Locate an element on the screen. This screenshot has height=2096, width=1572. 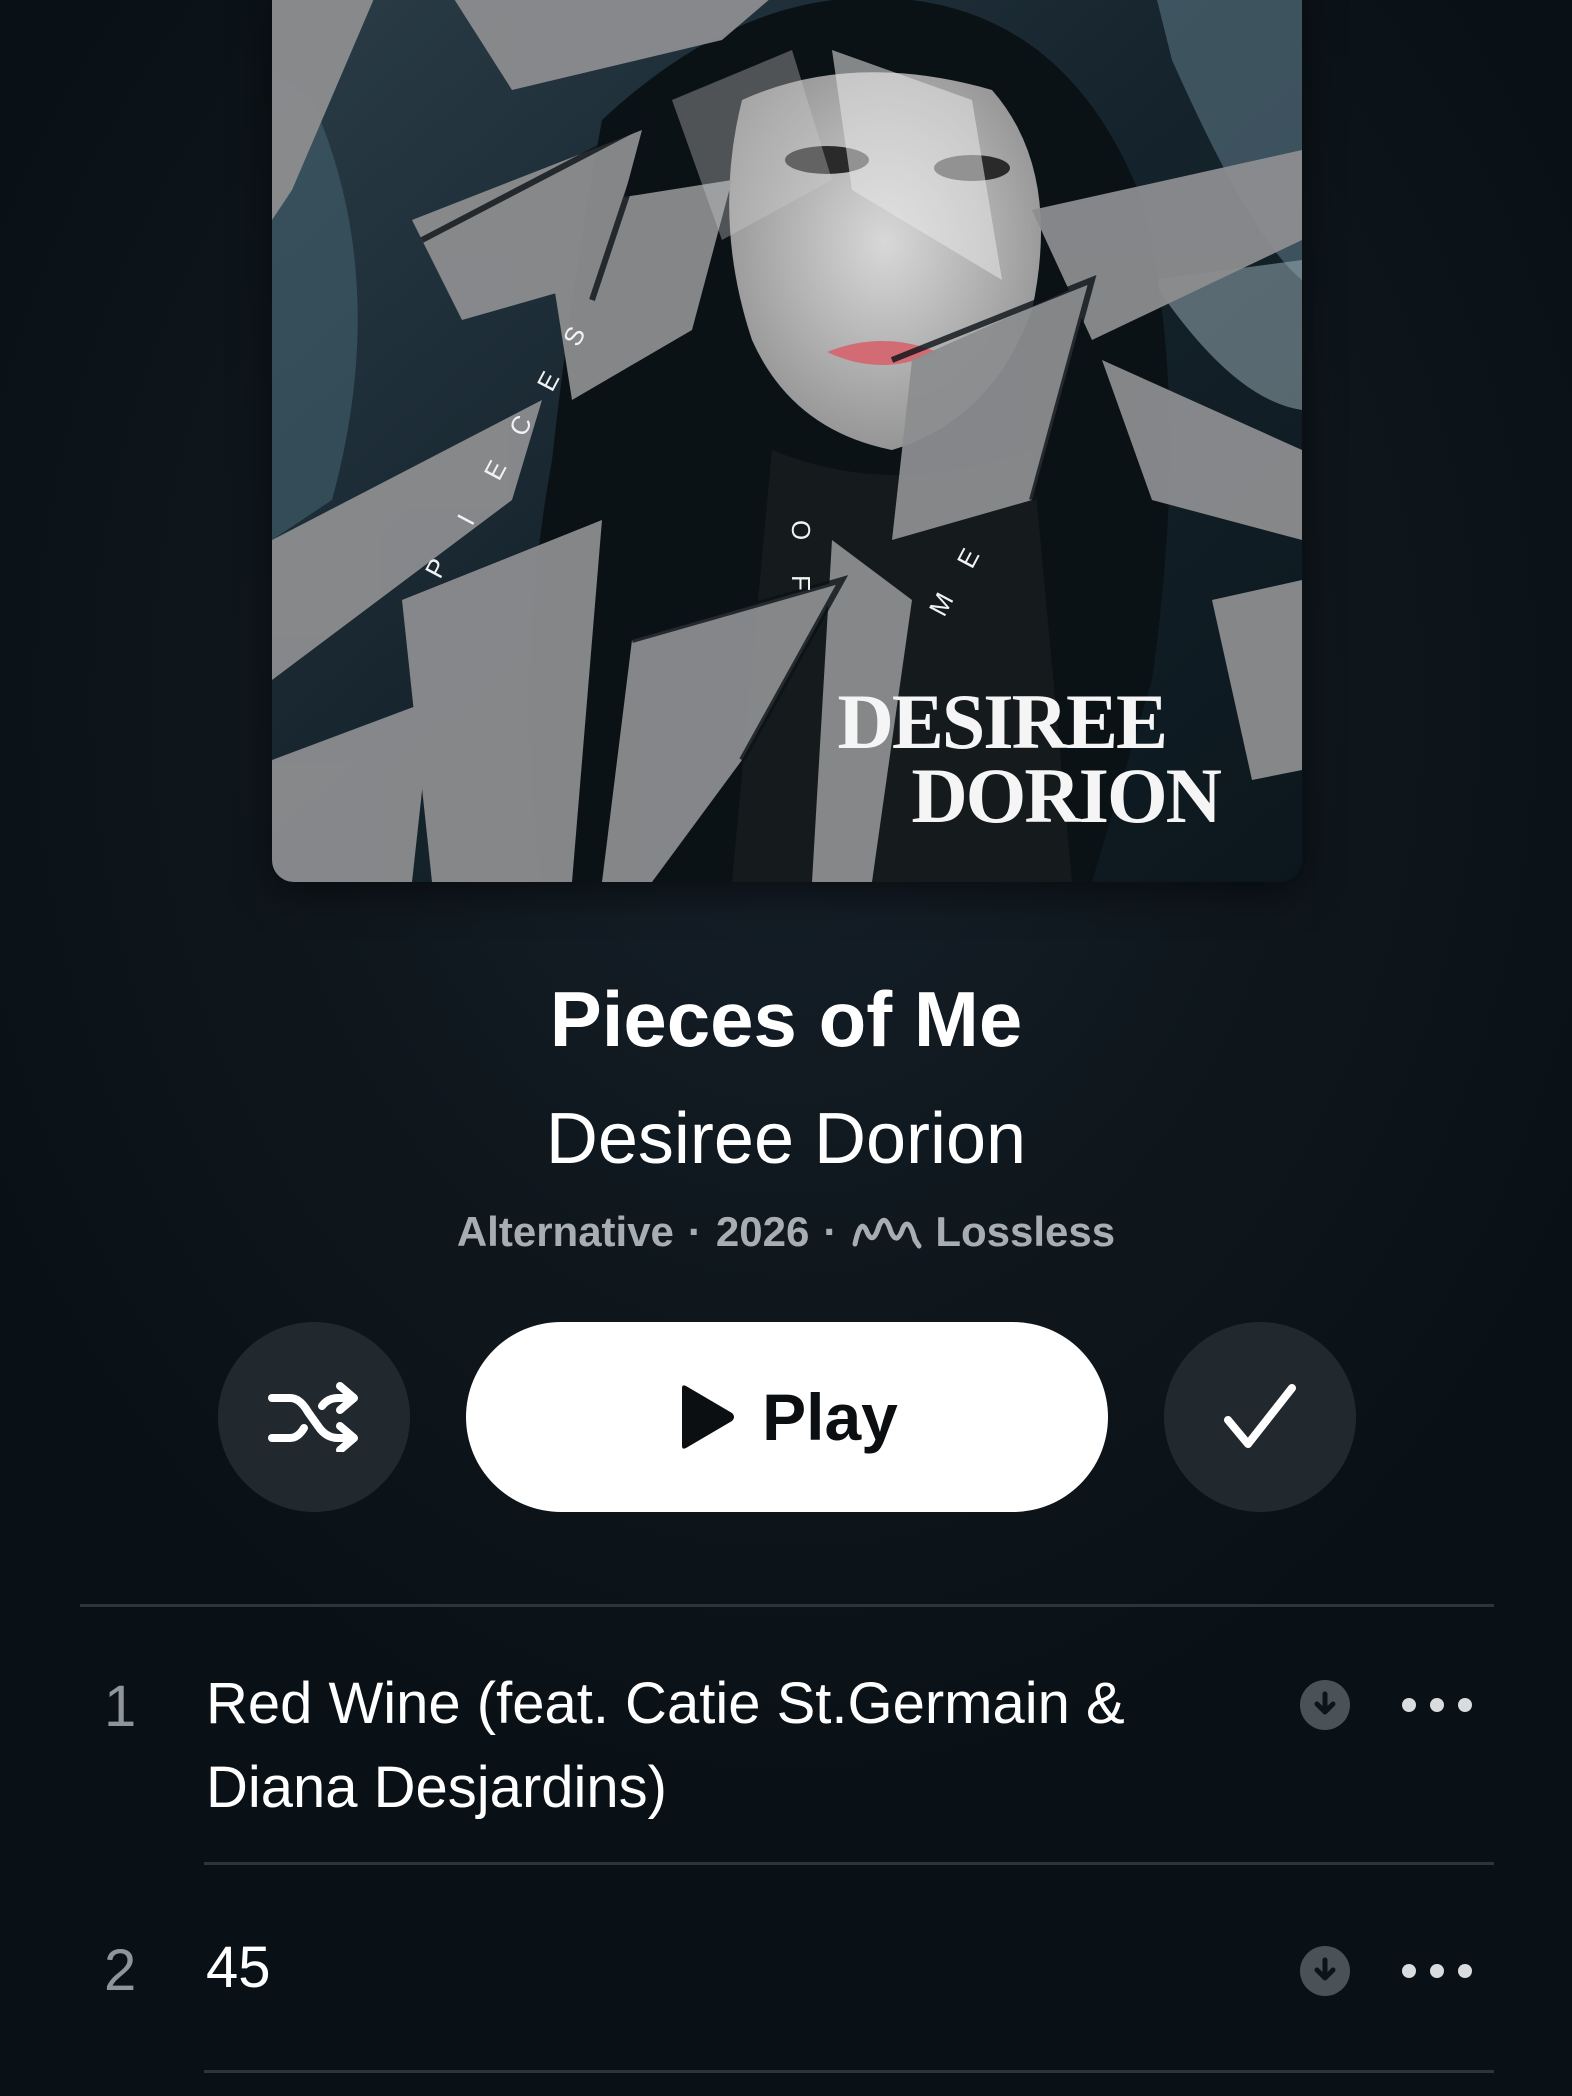
album-year: 2026 is located at coordinates (762, 1231).